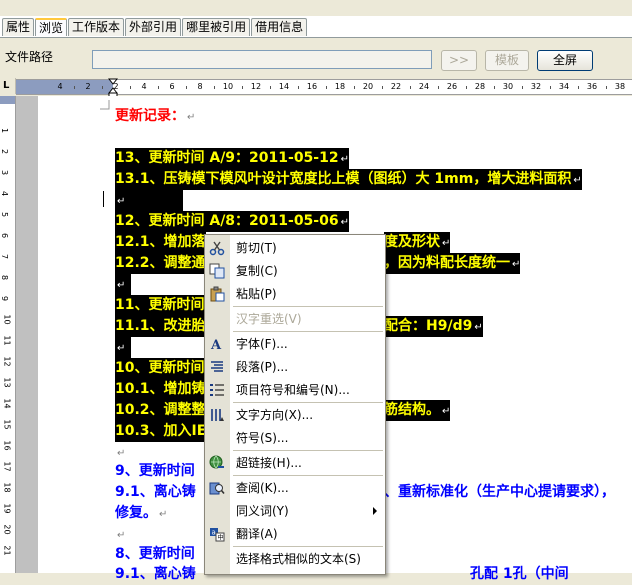 The image size is (632, 585). Describe the element at coordinates (8, 334) in the screenshot. I see `vertical-ruler: 1 2 3 4 5 6 7 8 9 10 11 12 13 14 15 16 17 18 19 20 21` at that location.